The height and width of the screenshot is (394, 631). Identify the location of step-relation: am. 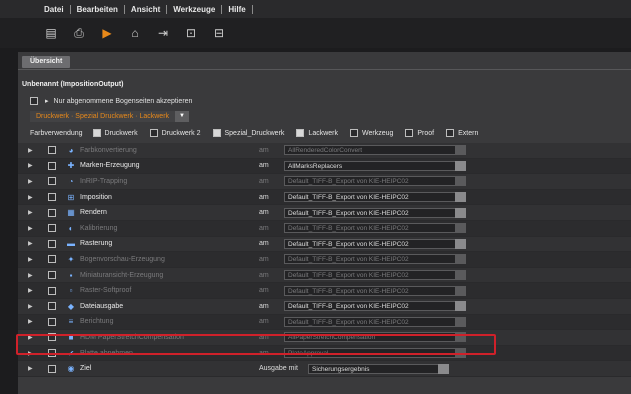
(264, 181).